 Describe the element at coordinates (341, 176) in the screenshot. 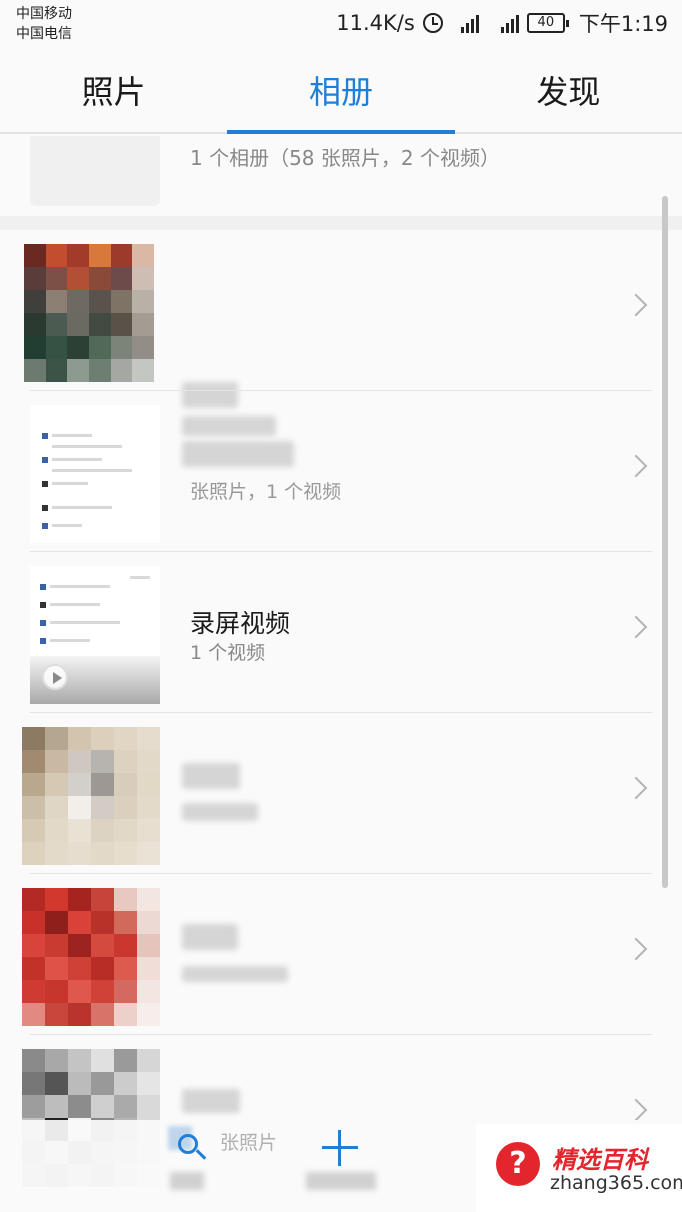

I see `album-summary-row: 1 个相册（58 张照片，2 个视频）` at that location.